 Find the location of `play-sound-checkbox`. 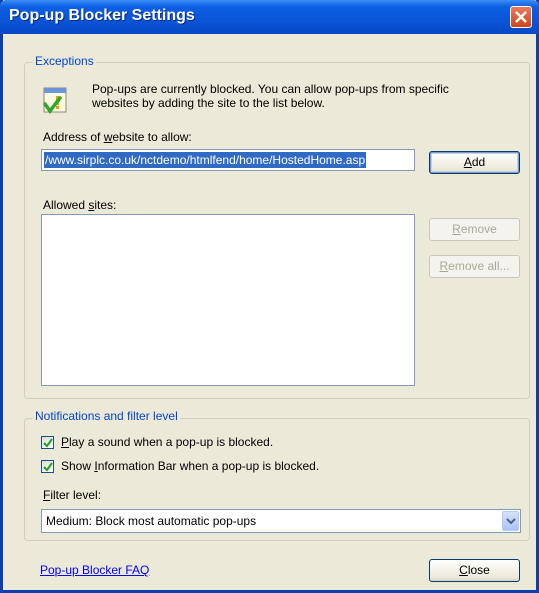

play-sound-checkbox is located at coordinates (47, 442).